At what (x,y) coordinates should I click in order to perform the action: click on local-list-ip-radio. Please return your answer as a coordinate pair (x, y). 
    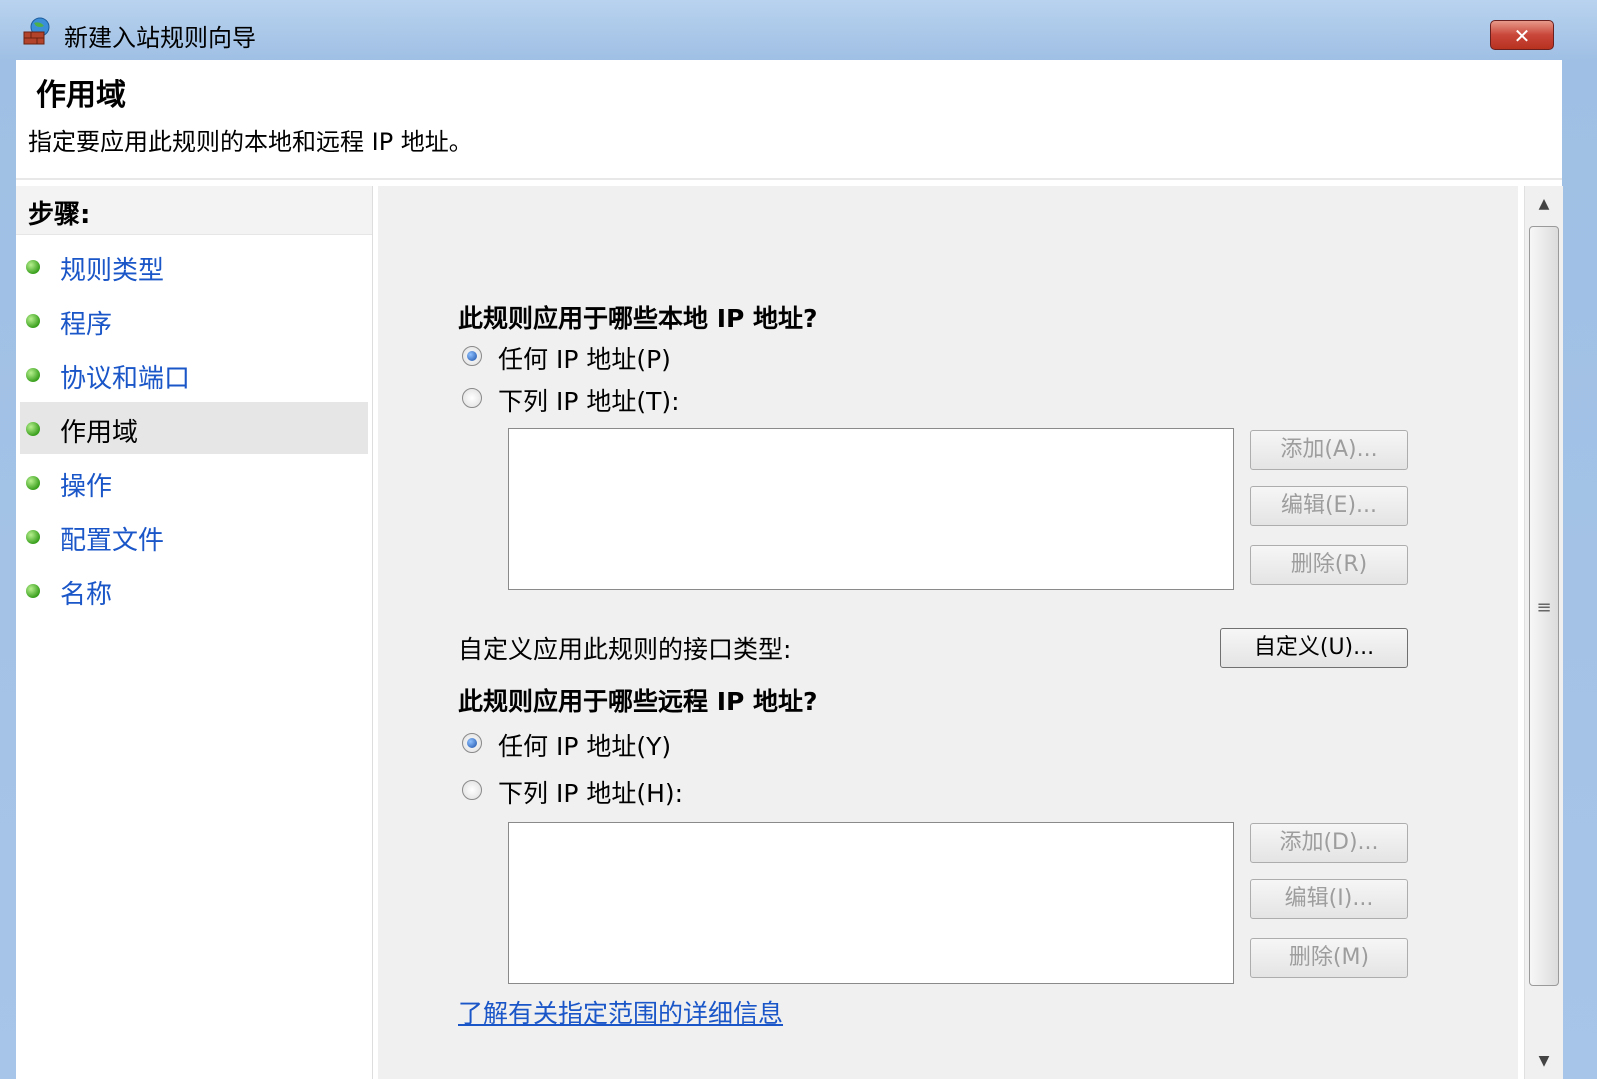
    Looking at the image, I should click on (472, 398).